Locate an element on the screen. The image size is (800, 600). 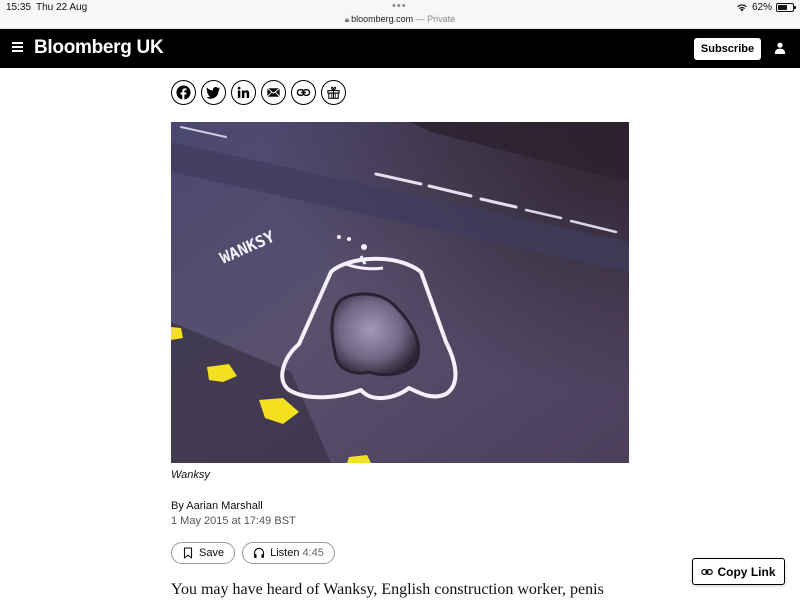
publish-timestamp: 1 May 2015 at 17:49 BST is located at coordinates (233, 521).